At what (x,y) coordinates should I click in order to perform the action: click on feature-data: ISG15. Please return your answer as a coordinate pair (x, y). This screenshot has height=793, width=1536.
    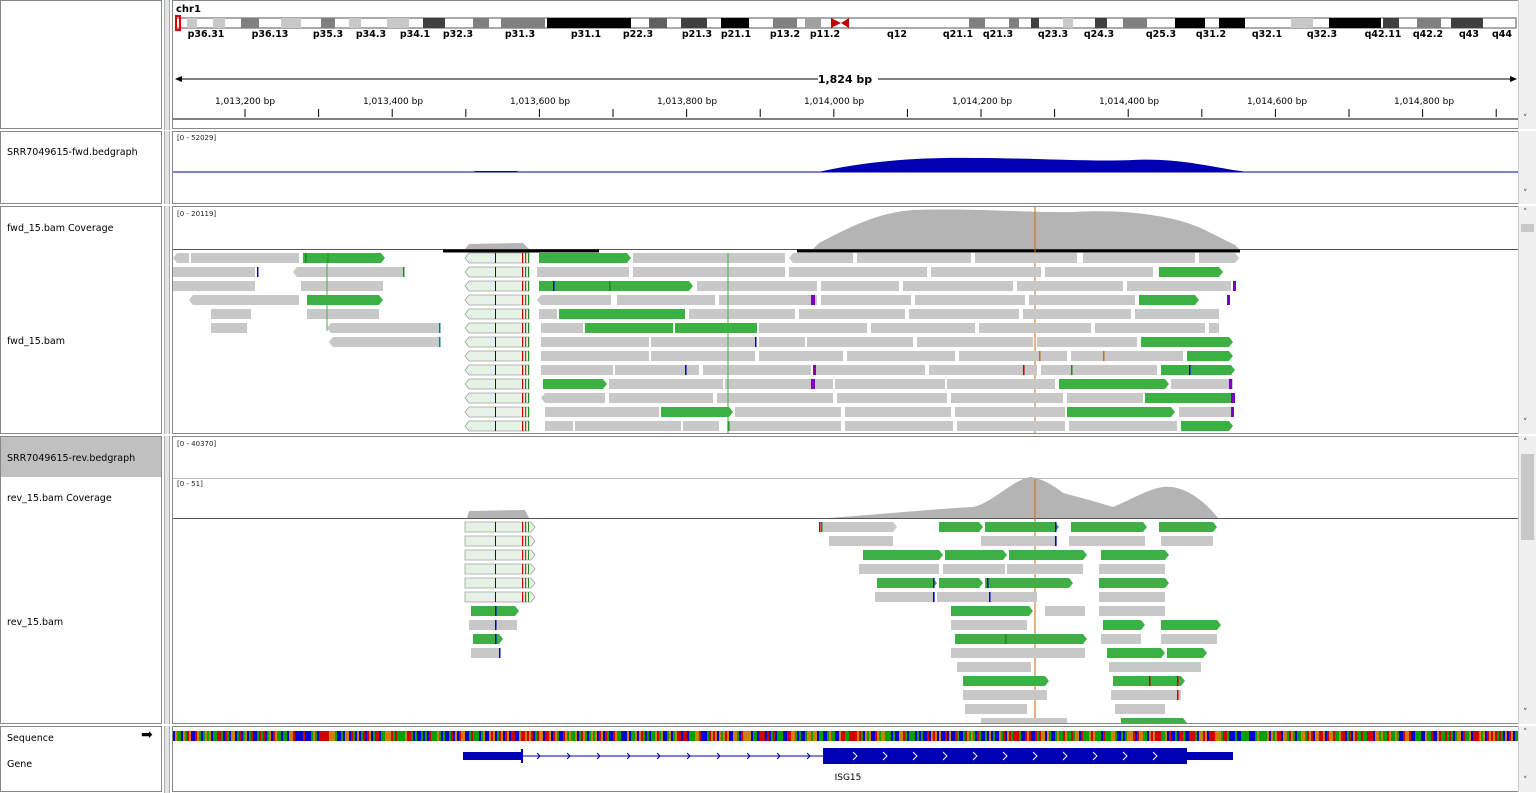
    Looking at the image, I should click on (845, 759).